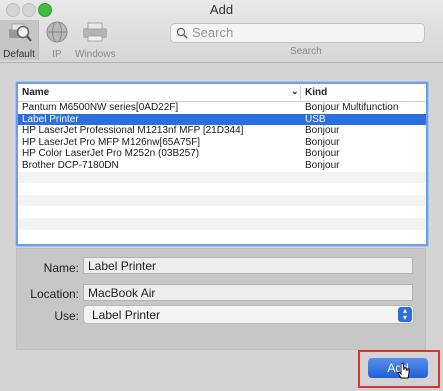  I want to click on toolbar-default-label: Default, so click(19, 54).